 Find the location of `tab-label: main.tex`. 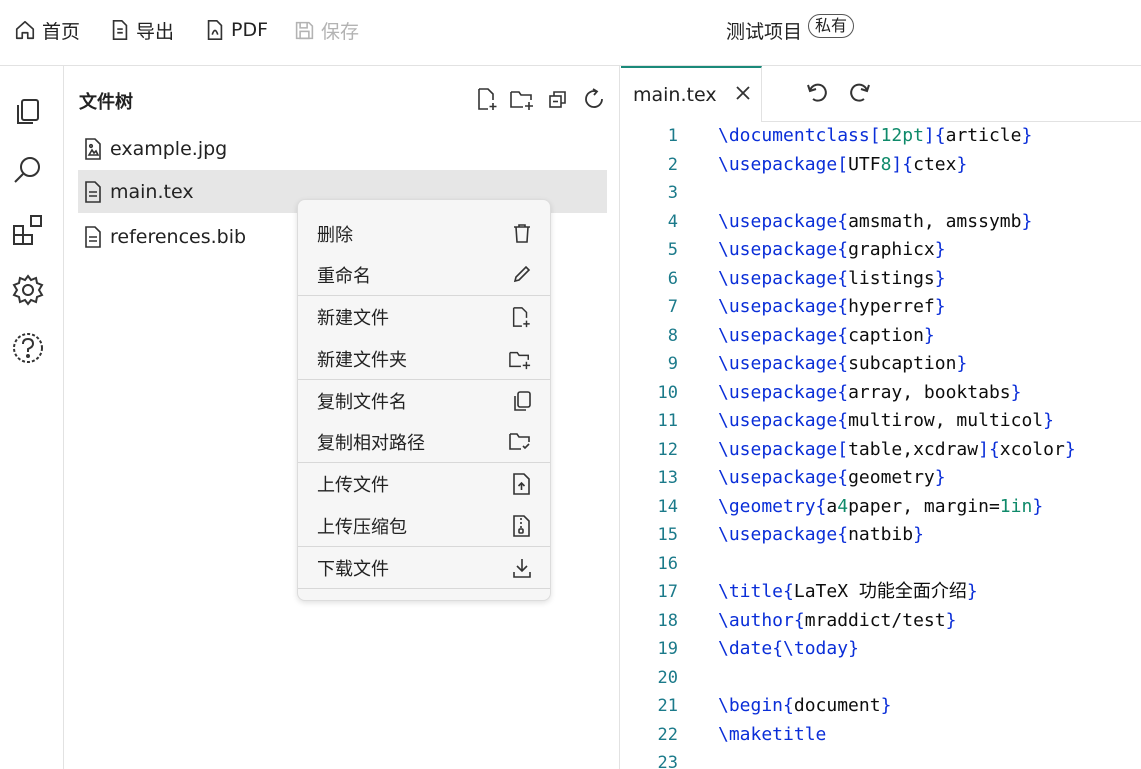

tab-label: main.tex is located at coordinates (675, 95).